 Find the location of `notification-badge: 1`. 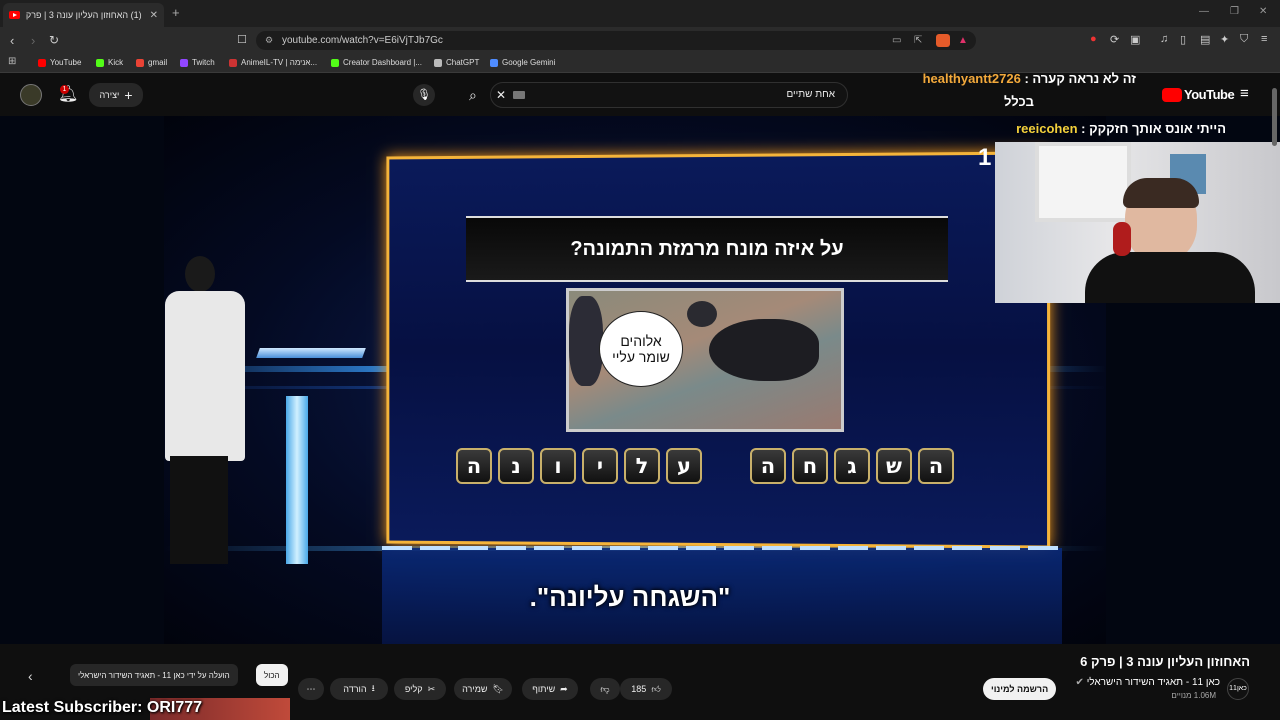

notification-badge: 1 is located at coordinates (64, 89).